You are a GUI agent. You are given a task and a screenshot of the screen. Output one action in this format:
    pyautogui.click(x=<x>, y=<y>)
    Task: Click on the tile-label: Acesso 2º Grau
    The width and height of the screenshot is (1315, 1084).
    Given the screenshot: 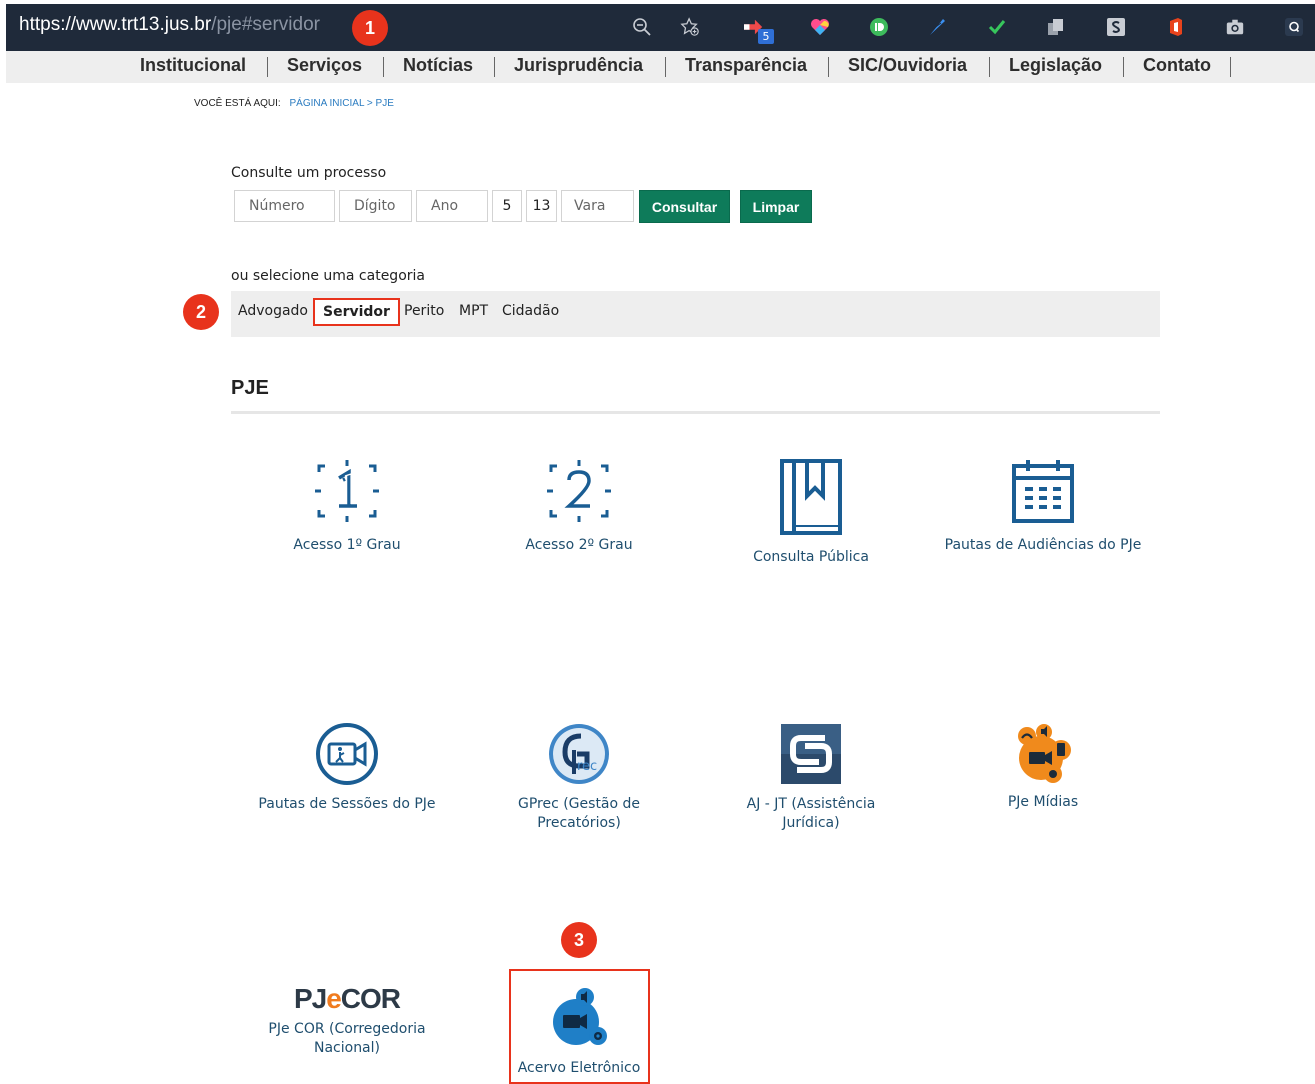 What is the action you would take?
    pyautogui.click(x=579, y=545)
    